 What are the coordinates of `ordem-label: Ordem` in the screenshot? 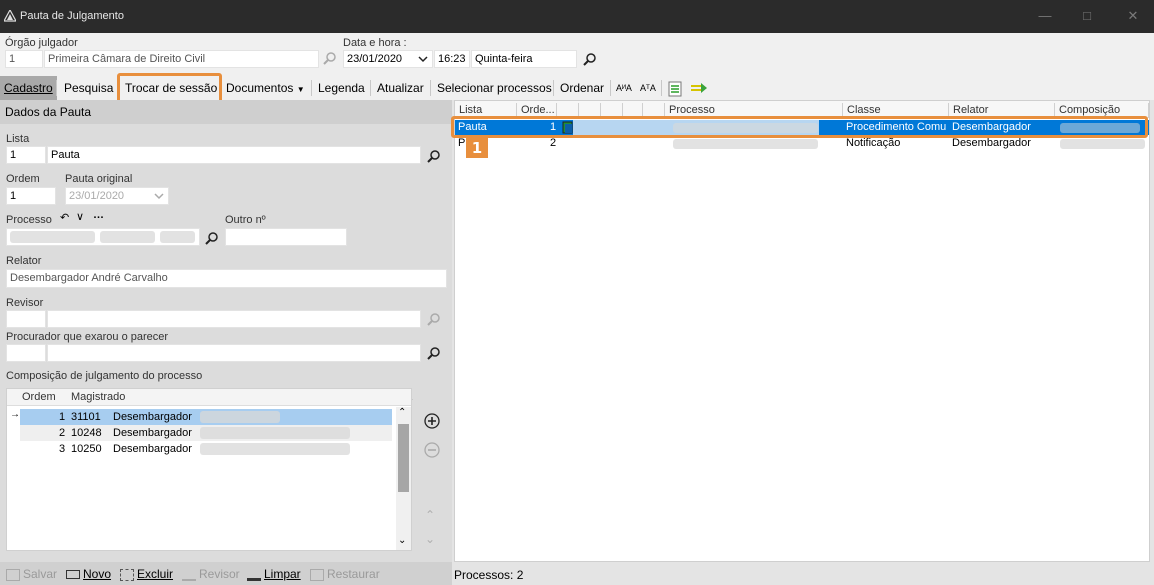 It's located at (23, 179).